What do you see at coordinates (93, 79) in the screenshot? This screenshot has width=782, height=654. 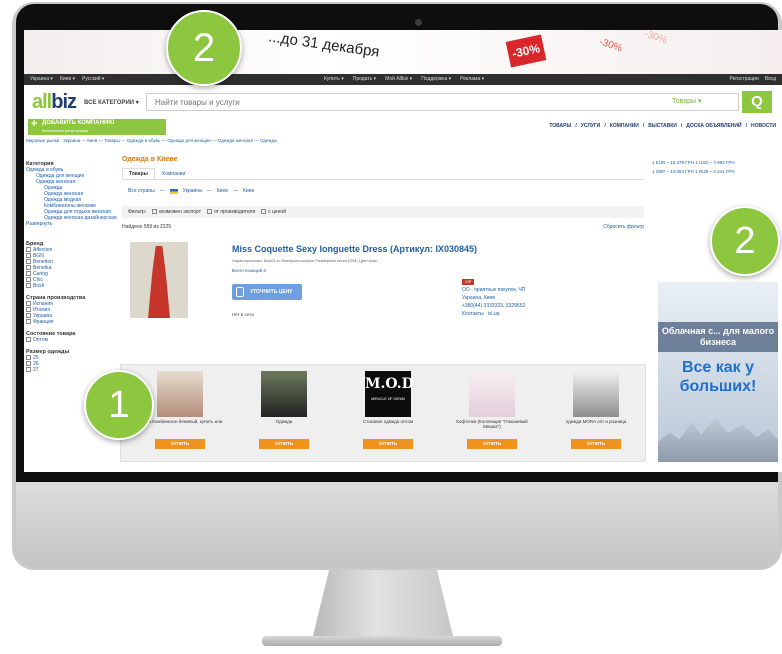 I see `language-selector: Русский ▾` at bounding box center [93, 79].